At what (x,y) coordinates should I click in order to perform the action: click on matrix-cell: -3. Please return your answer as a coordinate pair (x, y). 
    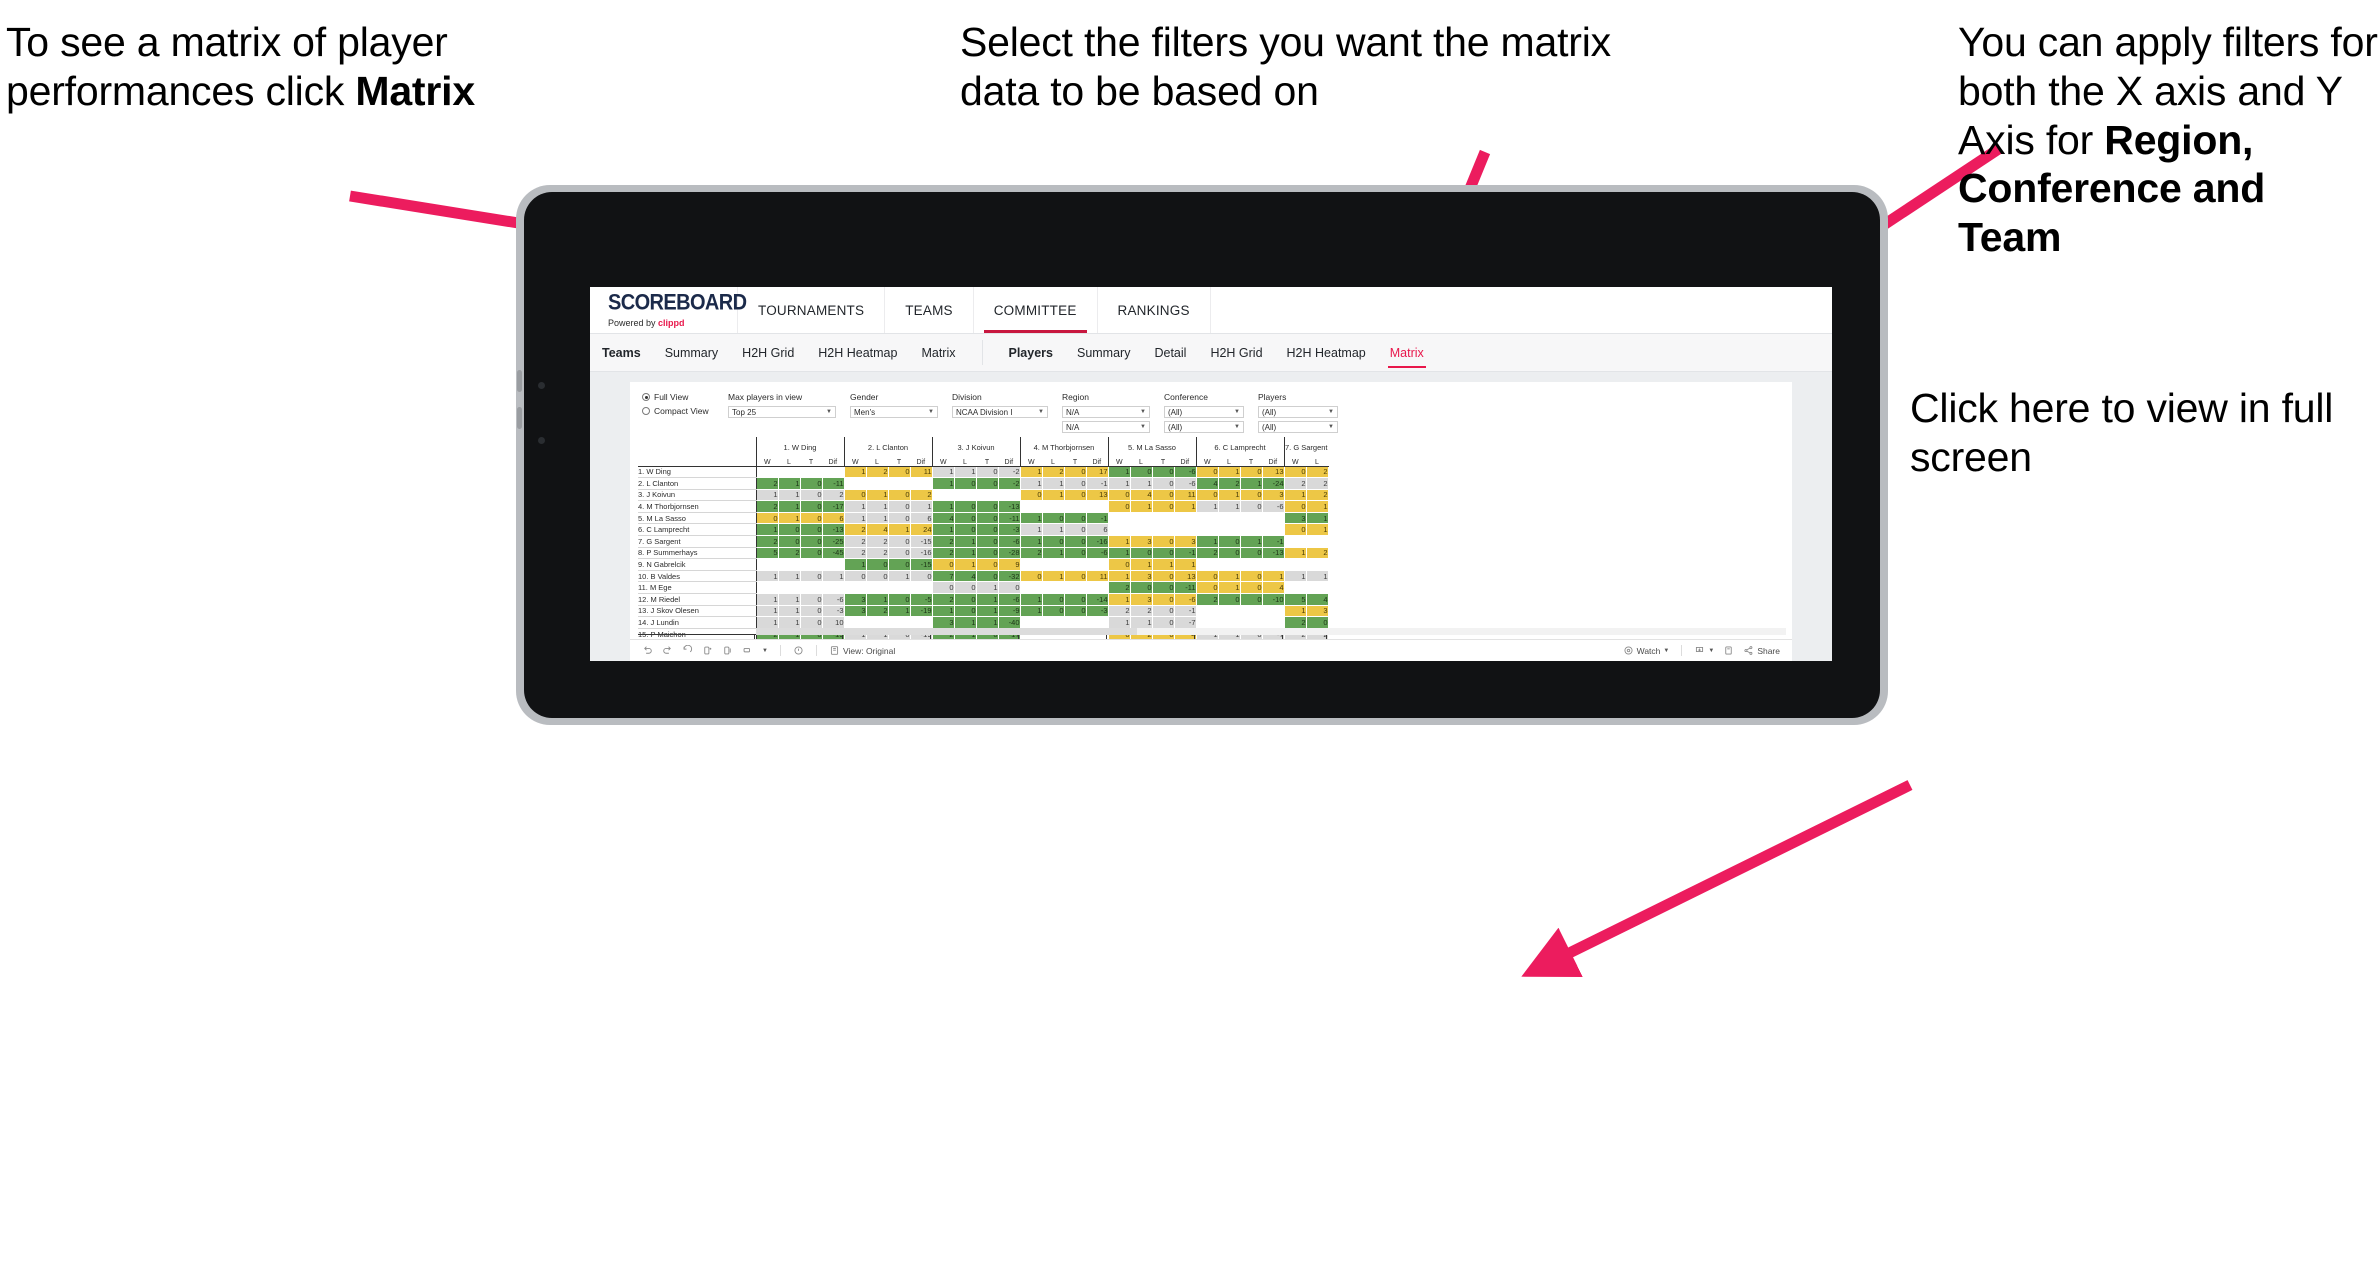
    Looking at the image, I should click on (1097, 611).